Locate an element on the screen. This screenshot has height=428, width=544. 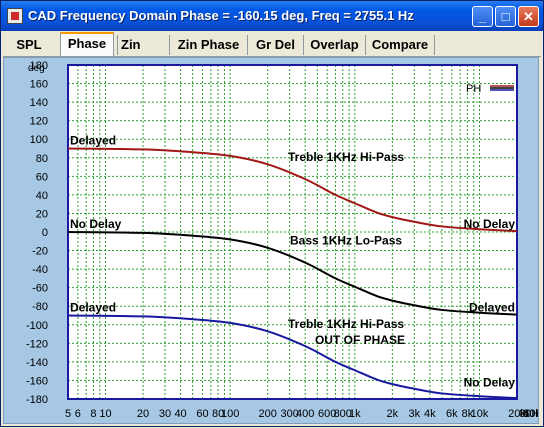
x-tick-label: 20 is located at coordinates (143, 414).